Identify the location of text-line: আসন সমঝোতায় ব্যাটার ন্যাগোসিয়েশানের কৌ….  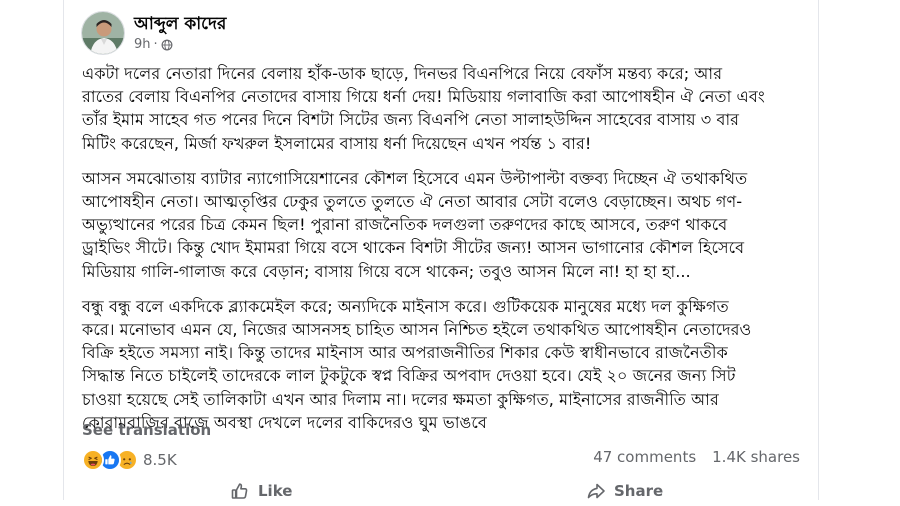
(415, 178).